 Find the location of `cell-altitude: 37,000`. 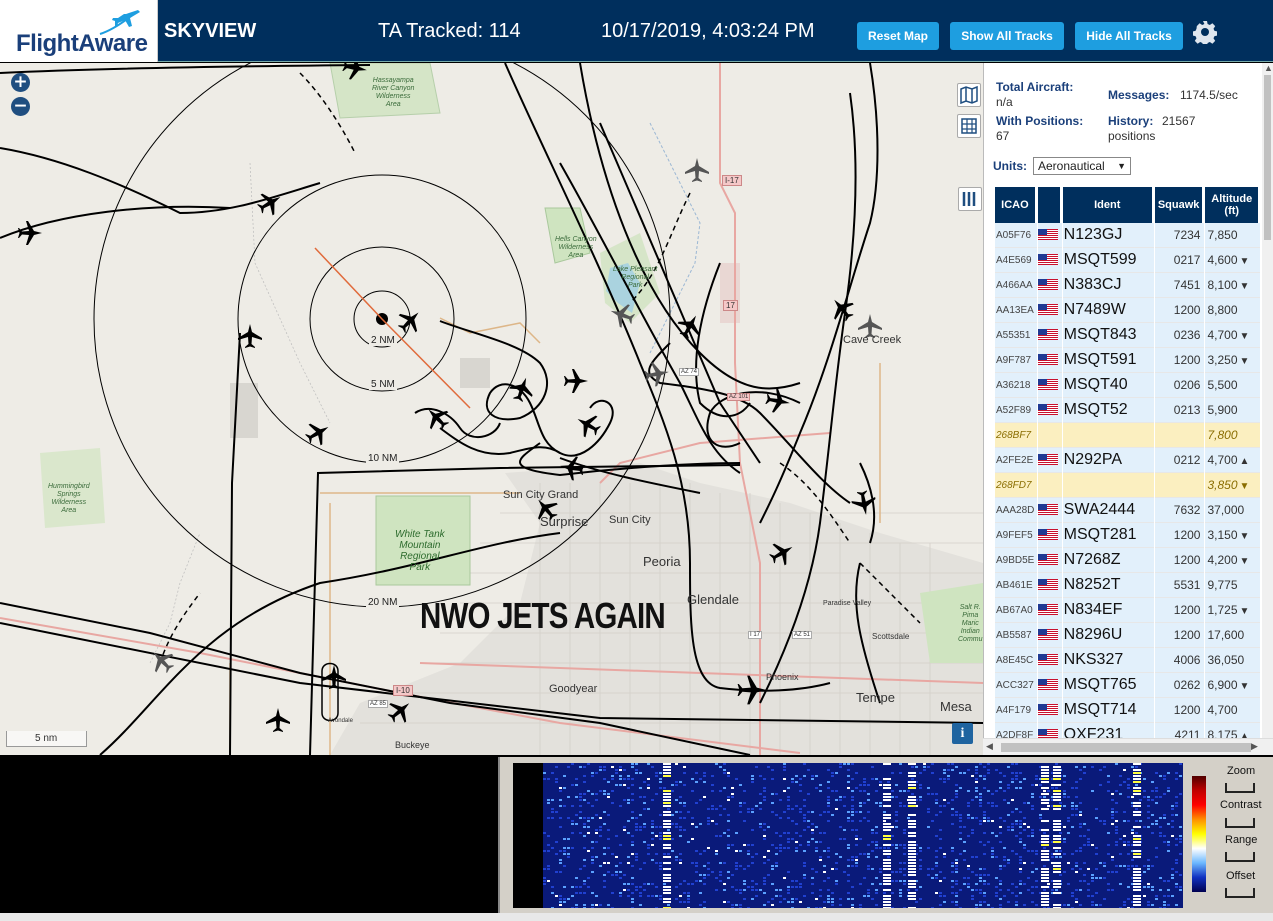

cell-altitude: 37,000 is located at coordinates (1232, 510).